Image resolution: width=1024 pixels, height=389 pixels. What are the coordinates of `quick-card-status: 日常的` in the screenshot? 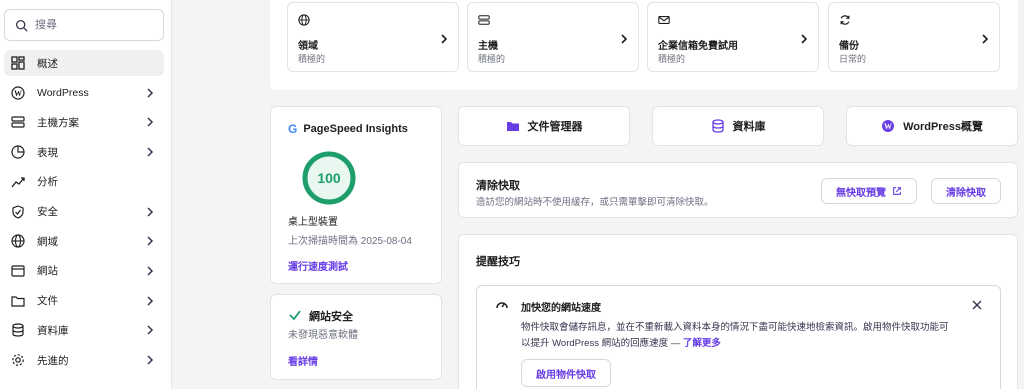 It's located at (853, 59).